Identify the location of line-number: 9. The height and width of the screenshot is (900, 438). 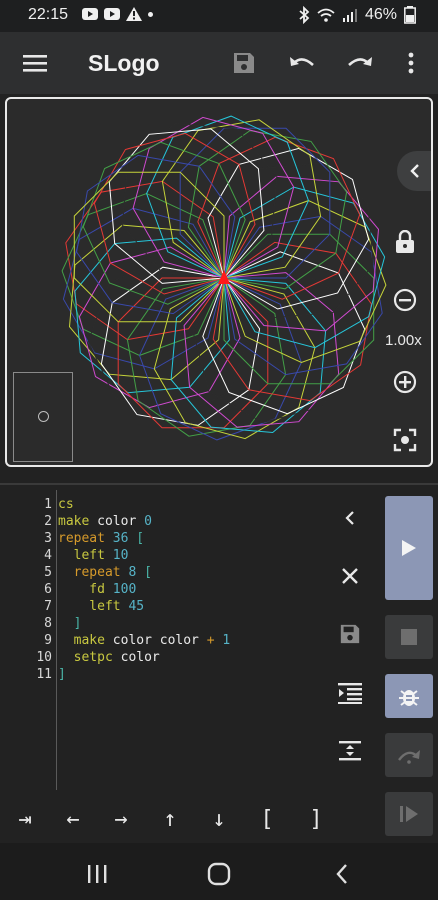
(48, 640).